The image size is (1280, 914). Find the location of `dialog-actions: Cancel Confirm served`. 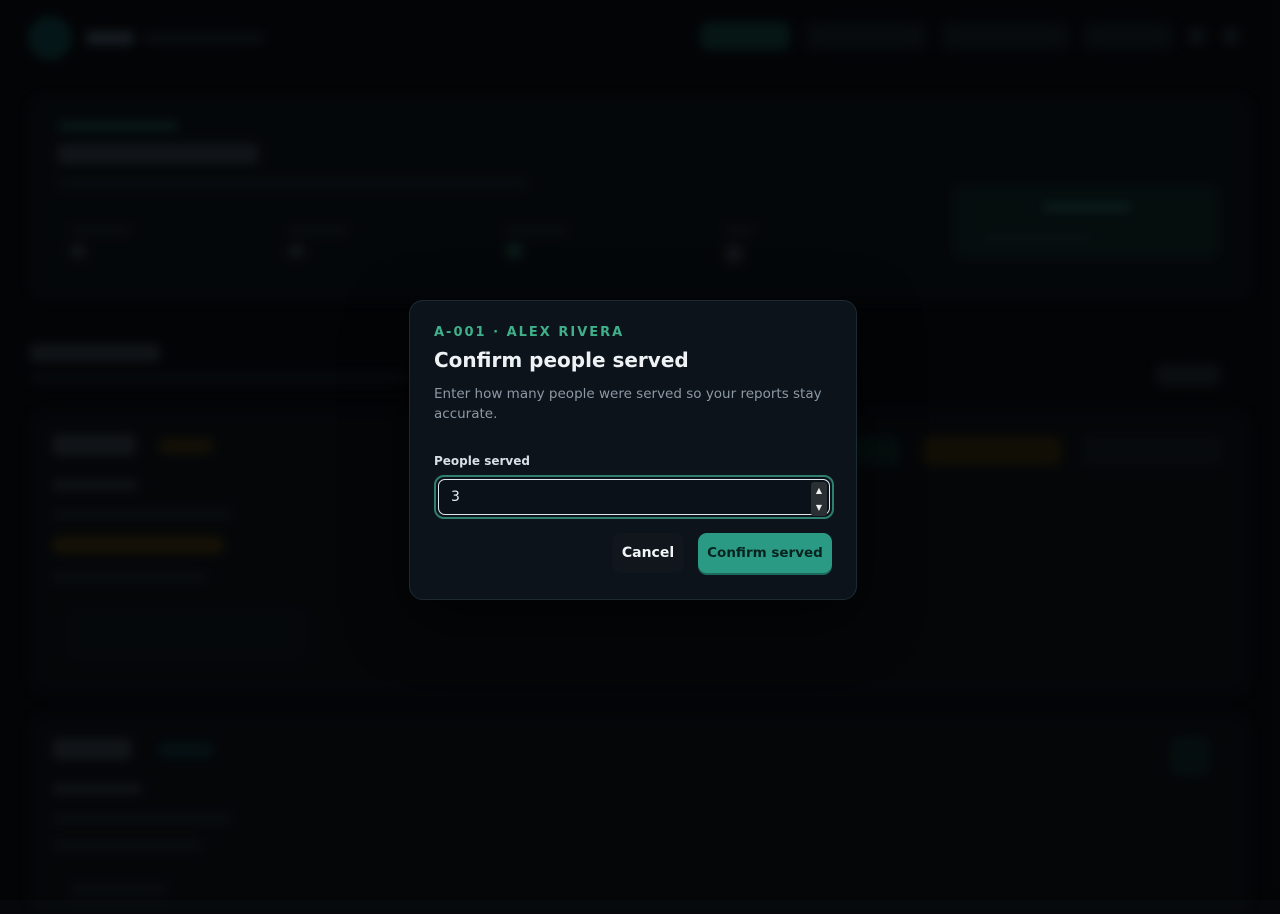

dialog-actions: Cancel Confirm served is located at coordinates (722, 553).